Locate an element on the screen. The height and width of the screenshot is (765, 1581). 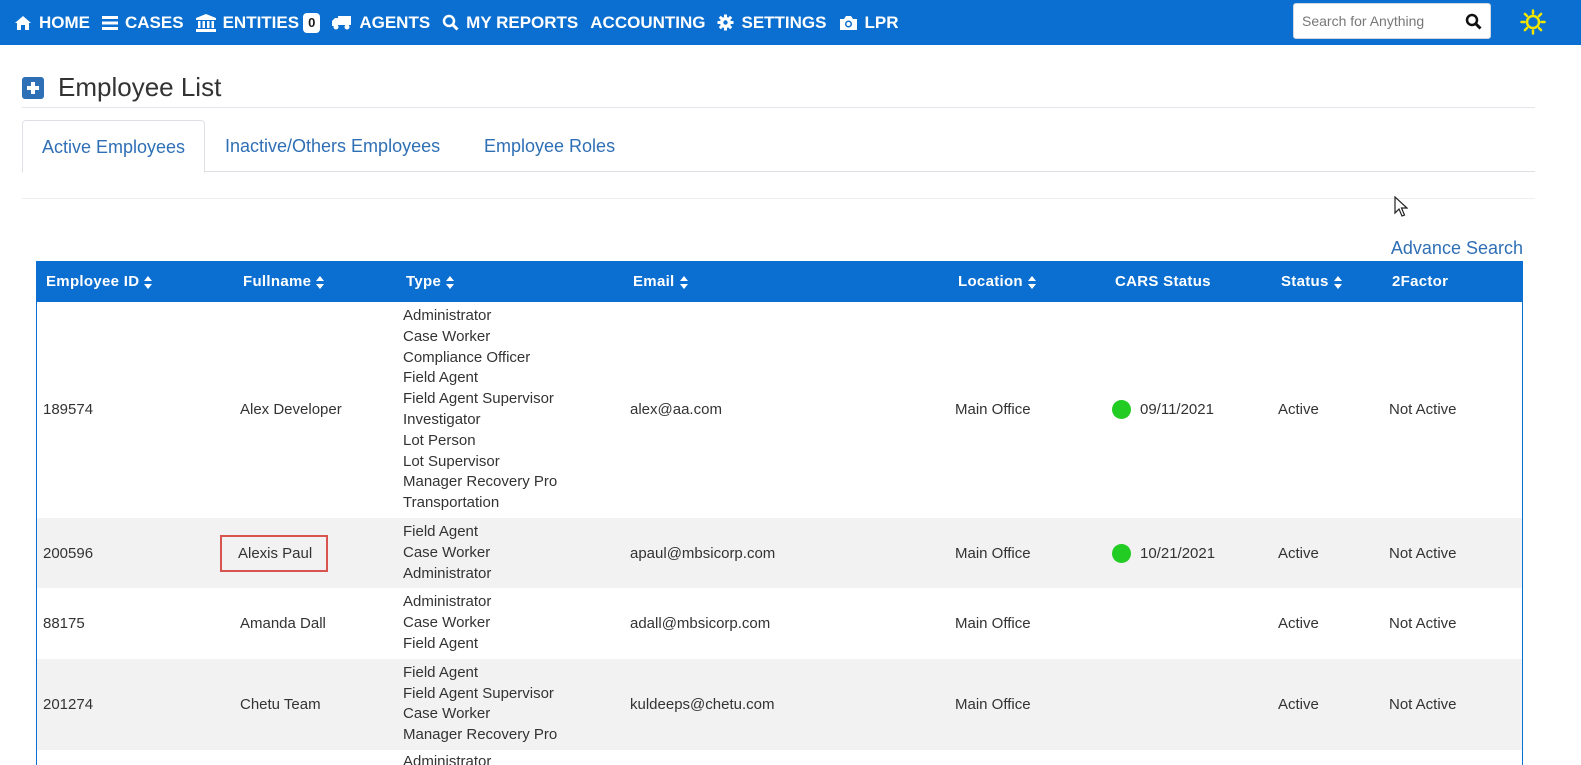
nav-my-reports: MY REPORTS is located at coordinates (510, 23).